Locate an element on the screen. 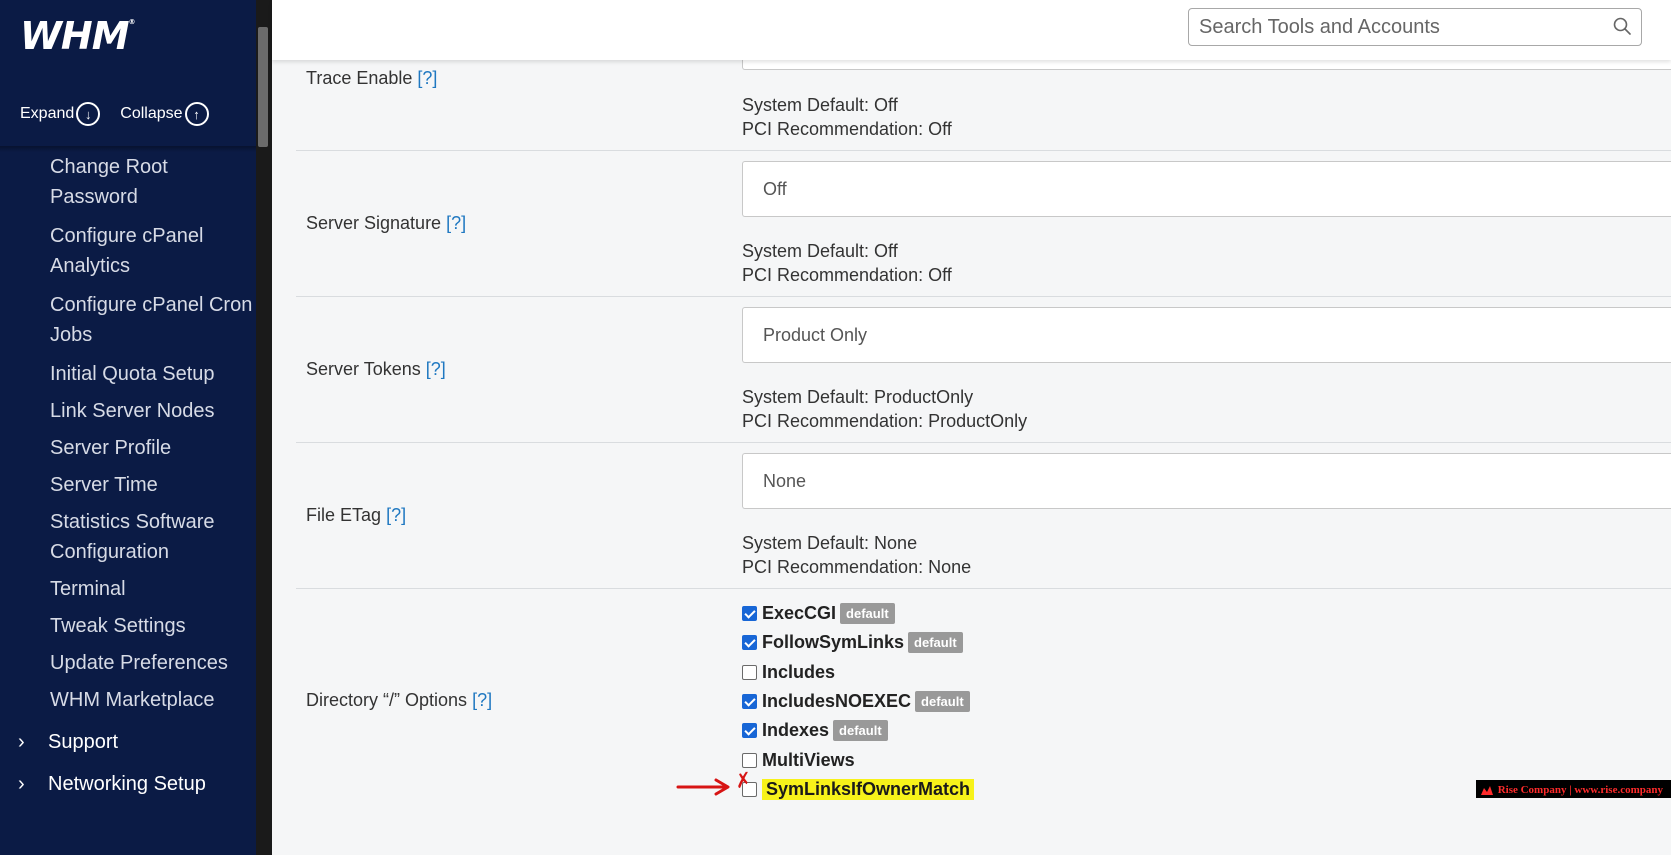 The width and height of the screenshot is (1671, 855). arrow-down-circle-icon: ↓ is located at coordinates (88, 114).